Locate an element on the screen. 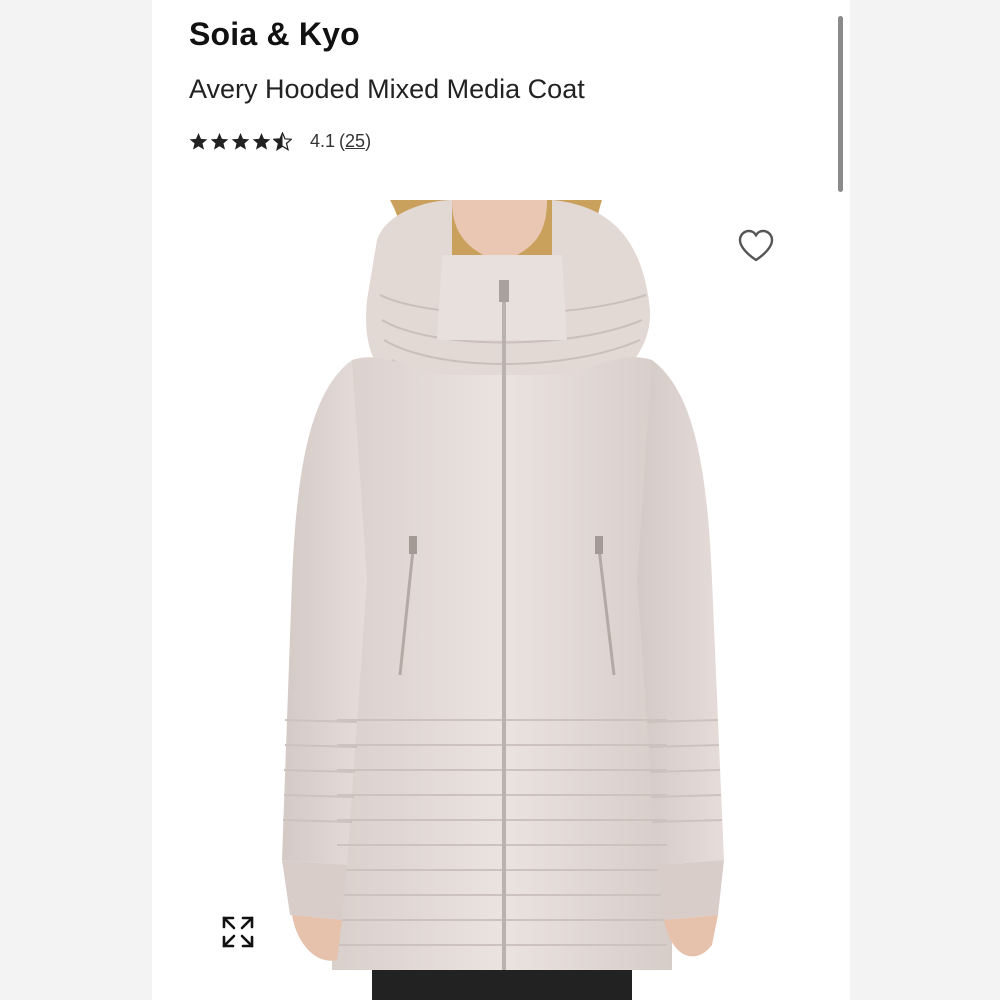 The height and width of the screenshot is (1000, 1000). review-count-link: 25 is located at coordinates (355, 141).